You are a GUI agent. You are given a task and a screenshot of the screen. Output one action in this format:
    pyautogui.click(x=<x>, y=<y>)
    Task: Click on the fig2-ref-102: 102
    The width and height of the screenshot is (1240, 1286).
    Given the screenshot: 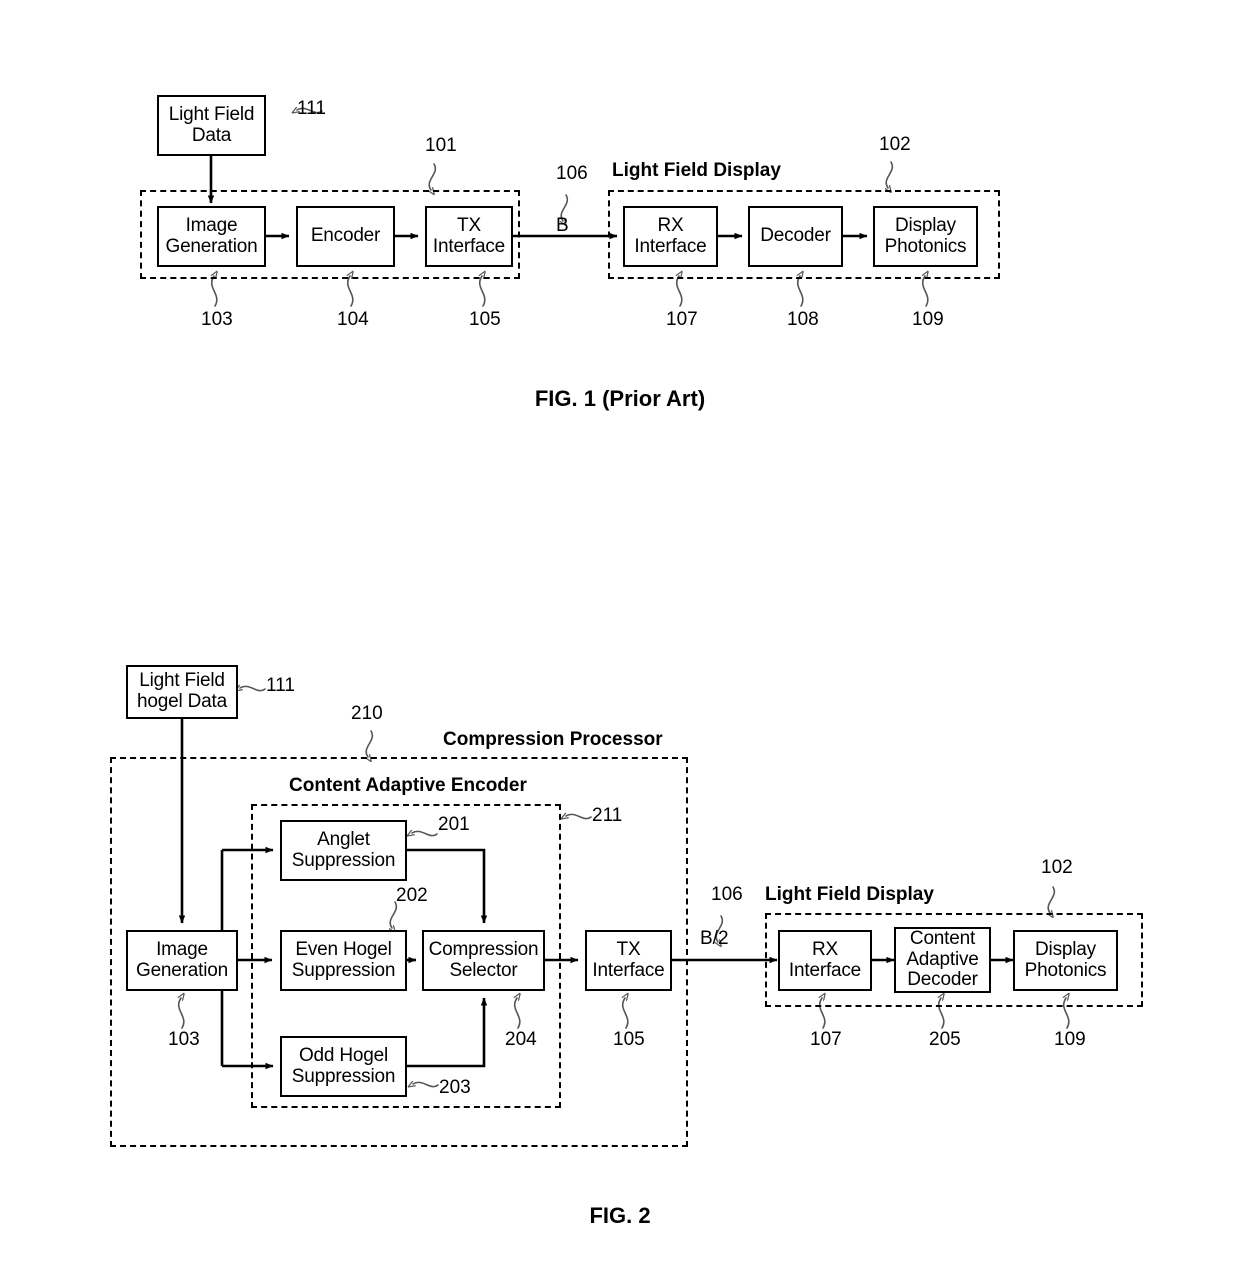 What is the action you would take?
    pyautogui.click(x=1057, y=867)
    